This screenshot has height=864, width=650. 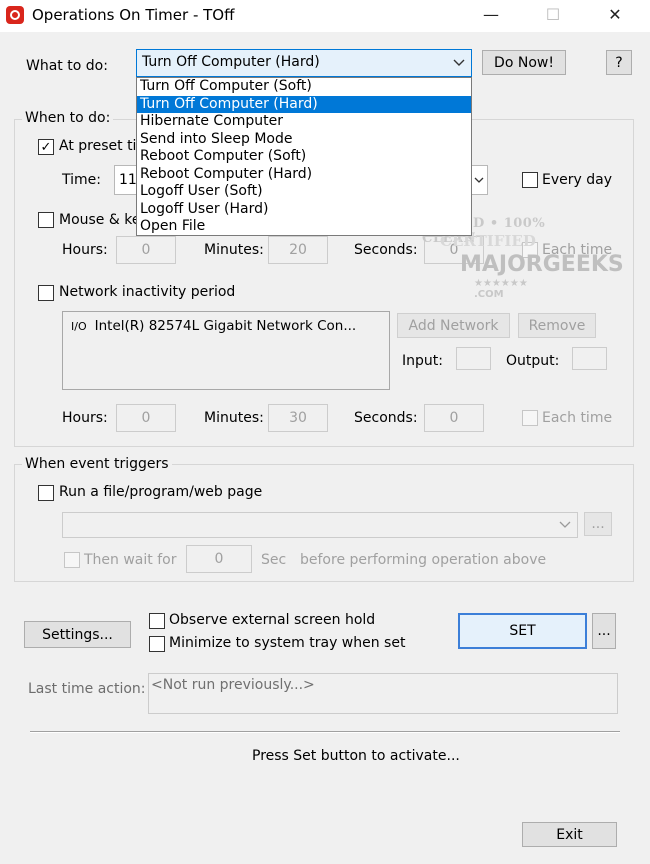 I want to click on input-field, so click(x=473, y=358).